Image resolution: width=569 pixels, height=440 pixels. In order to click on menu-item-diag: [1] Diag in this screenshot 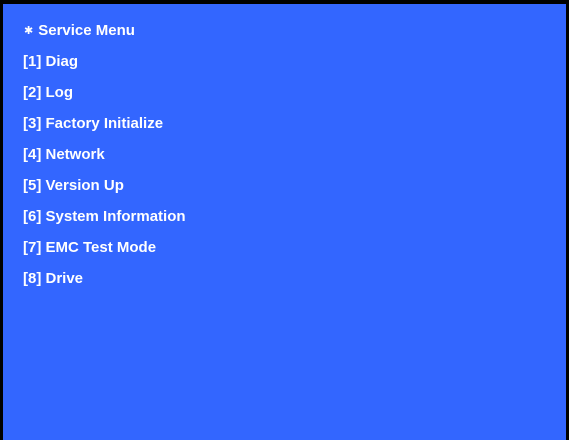, I will do `click(104, 61)`.